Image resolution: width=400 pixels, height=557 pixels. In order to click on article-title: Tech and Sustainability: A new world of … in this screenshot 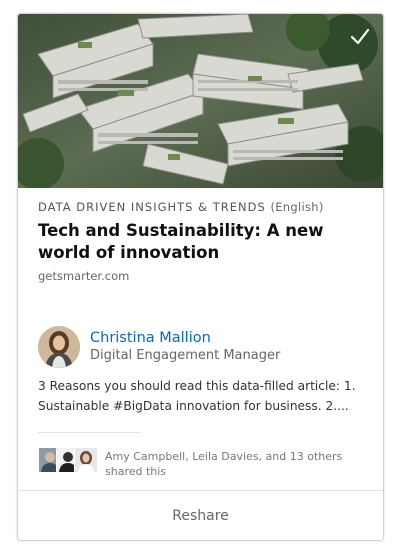, I will do `click(203, 242)`.